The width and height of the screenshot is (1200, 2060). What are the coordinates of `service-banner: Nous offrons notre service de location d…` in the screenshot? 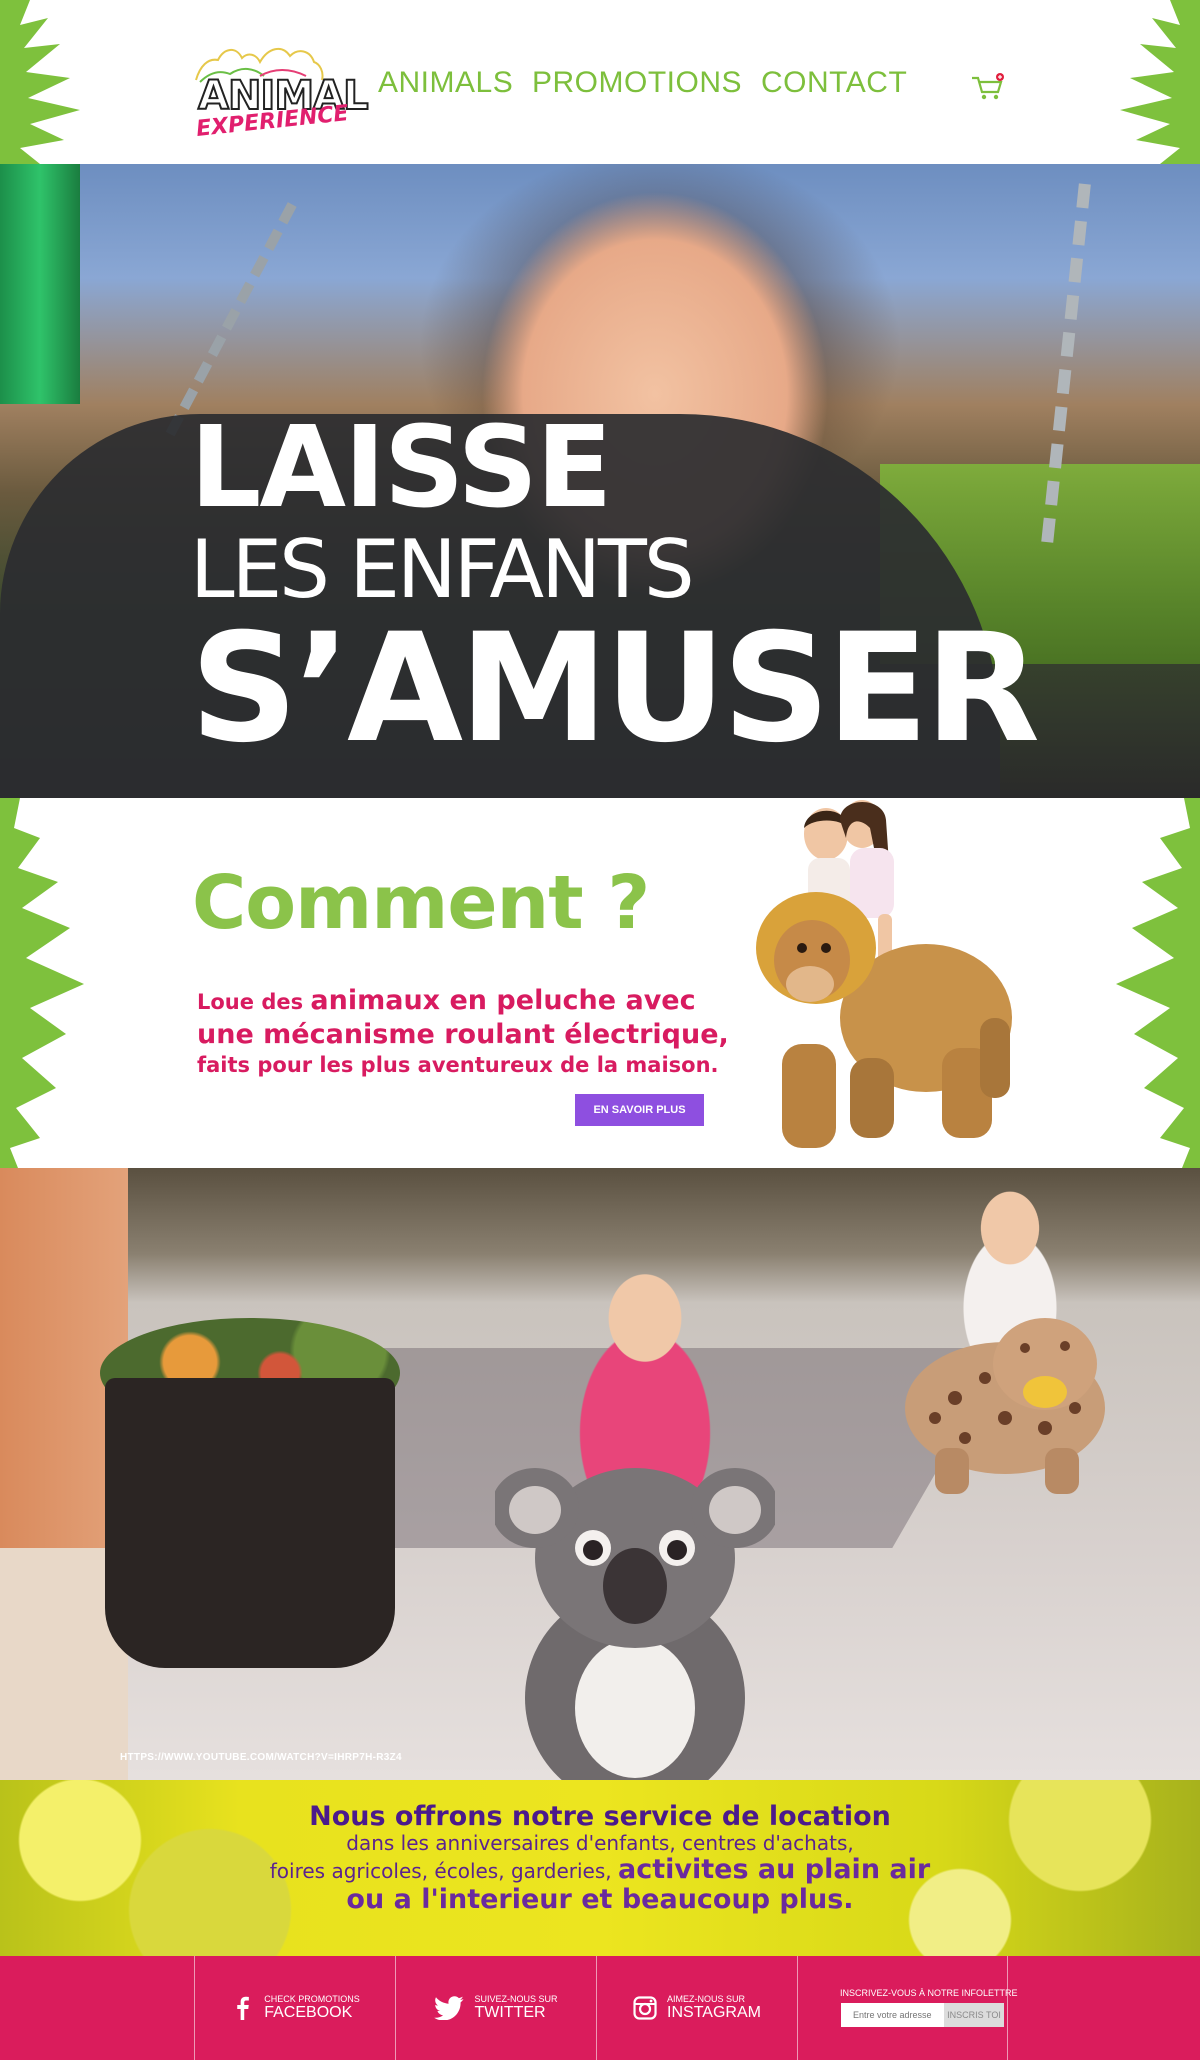 It's located at (600, 1868).